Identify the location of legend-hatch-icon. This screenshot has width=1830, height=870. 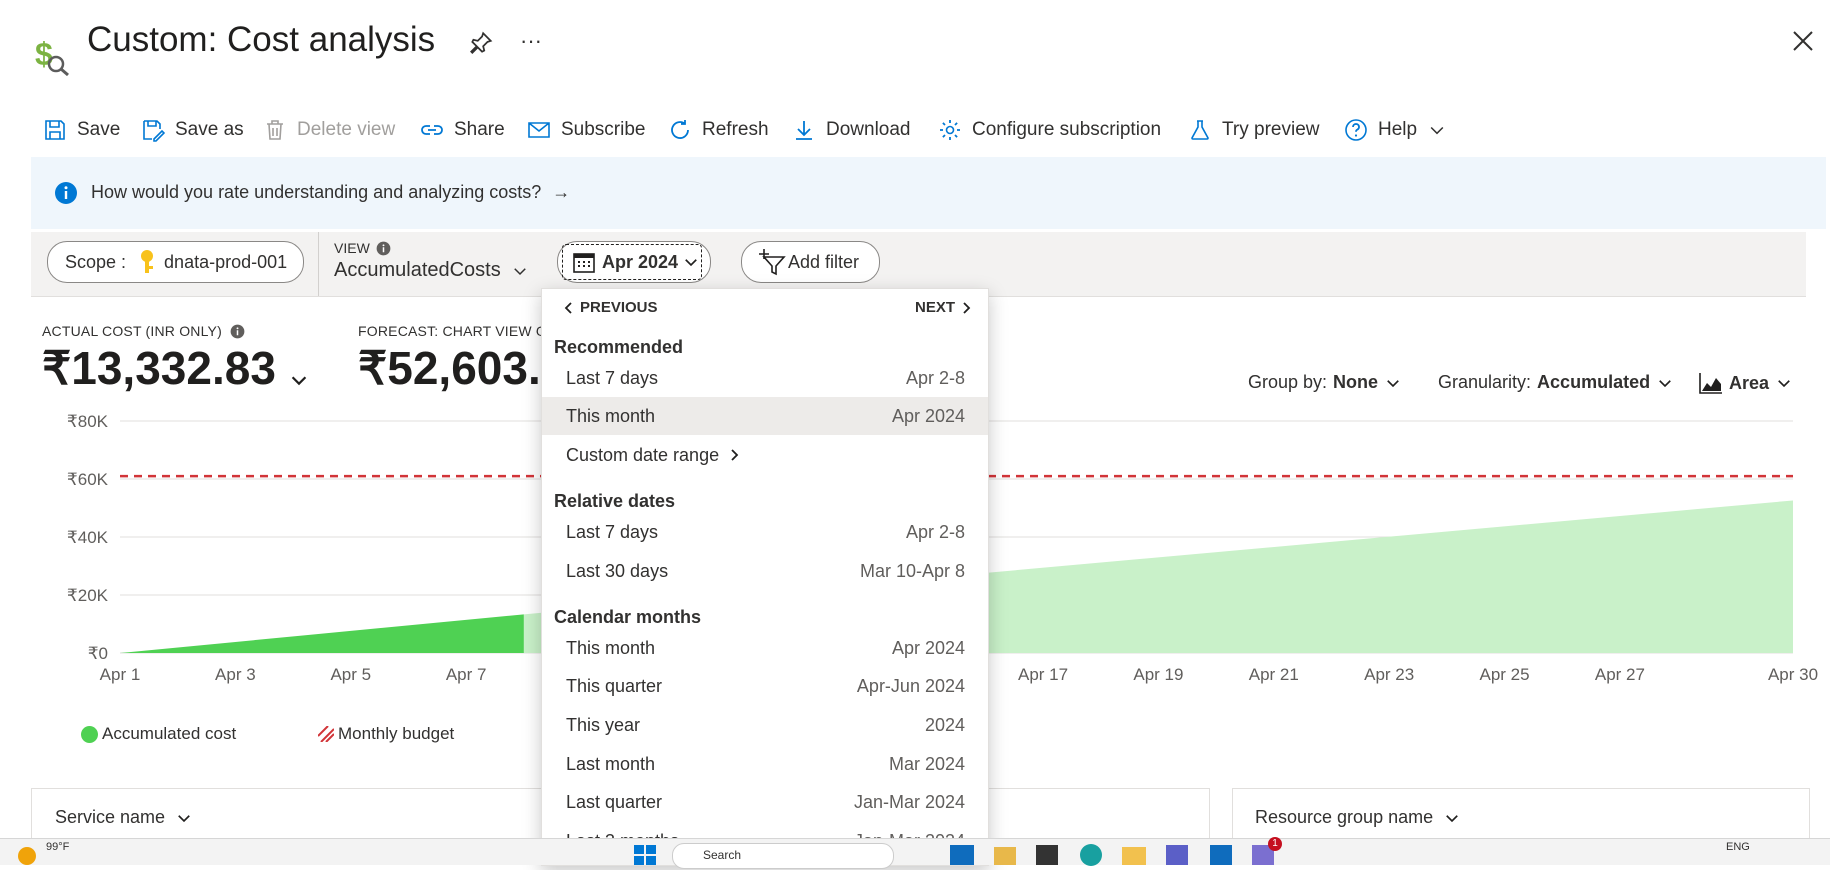
(326, 734).